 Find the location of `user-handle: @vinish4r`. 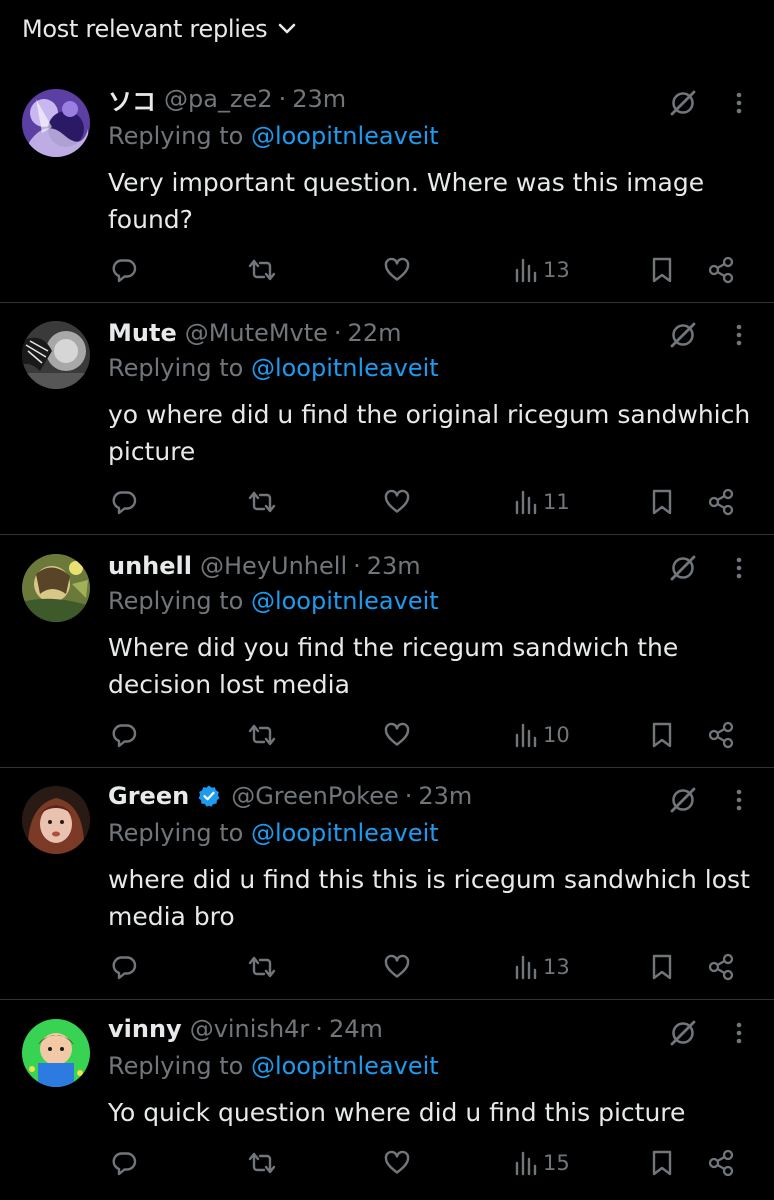

user-handle: @vinish4r is located at coordinates (250, 1029).